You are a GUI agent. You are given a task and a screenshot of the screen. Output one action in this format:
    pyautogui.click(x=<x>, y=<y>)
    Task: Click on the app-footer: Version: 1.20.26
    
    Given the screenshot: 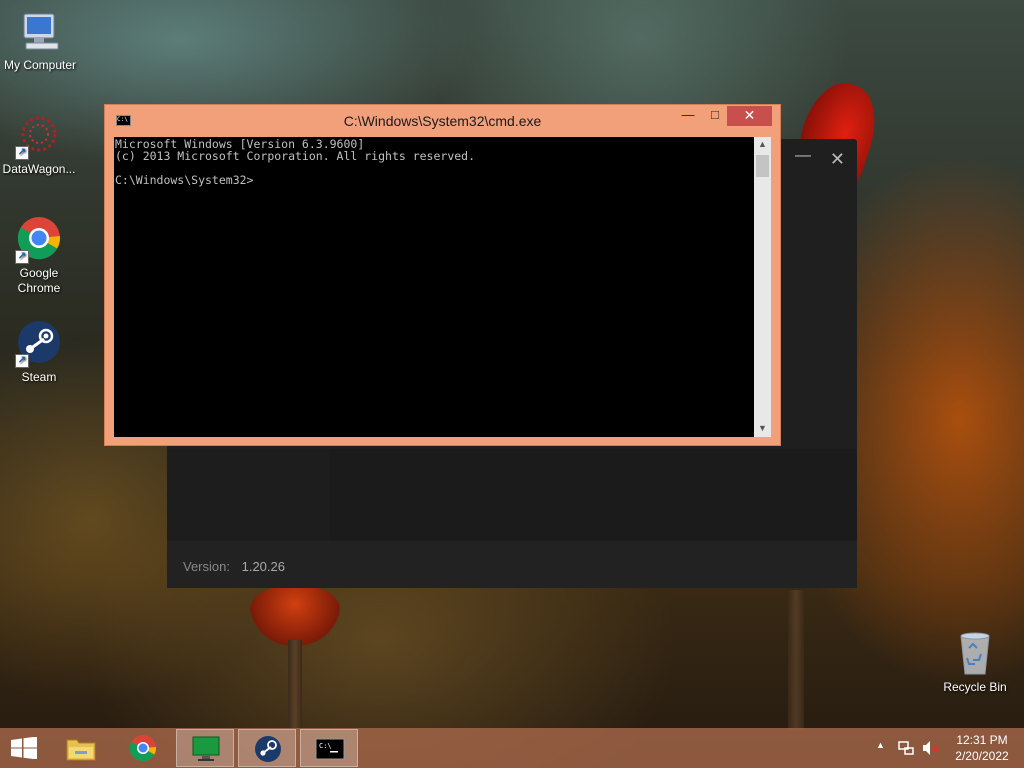 What is the action you would take?
    pyautogui.click(x=512, y=564)
    